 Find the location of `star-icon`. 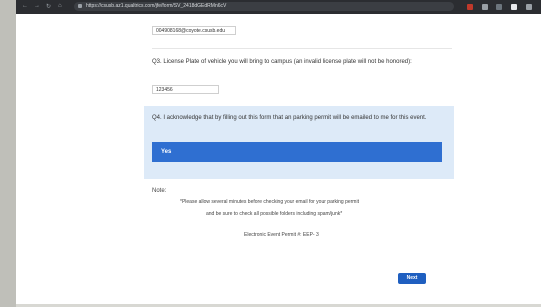

star-icon is located at coordinates (485, 7).